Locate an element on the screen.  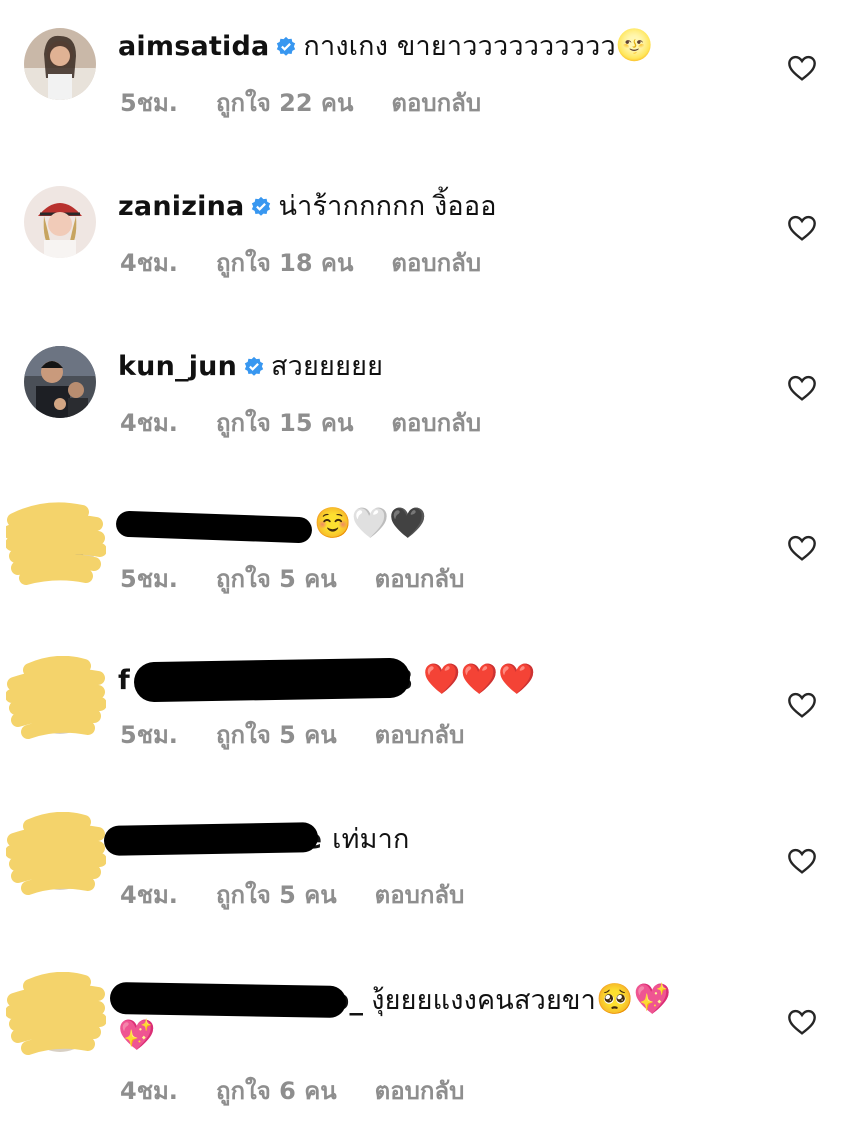
comment-text: กางเกง ขายาวววววววววว is located at coordinates (459, 46).